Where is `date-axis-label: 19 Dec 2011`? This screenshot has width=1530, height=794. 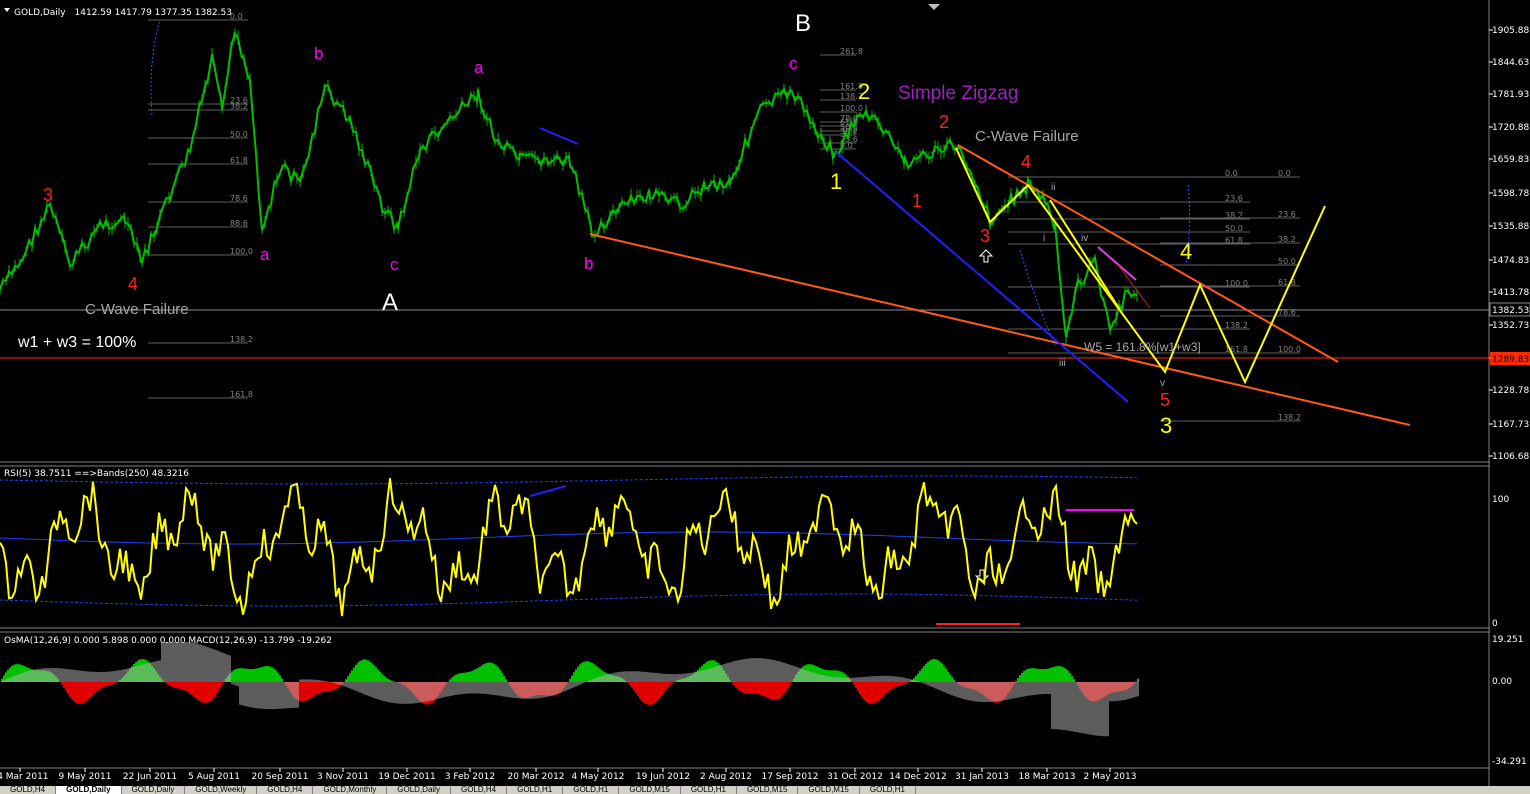
date-axis-label: 19 Dec 2011 is located at coordinates (407, 777).